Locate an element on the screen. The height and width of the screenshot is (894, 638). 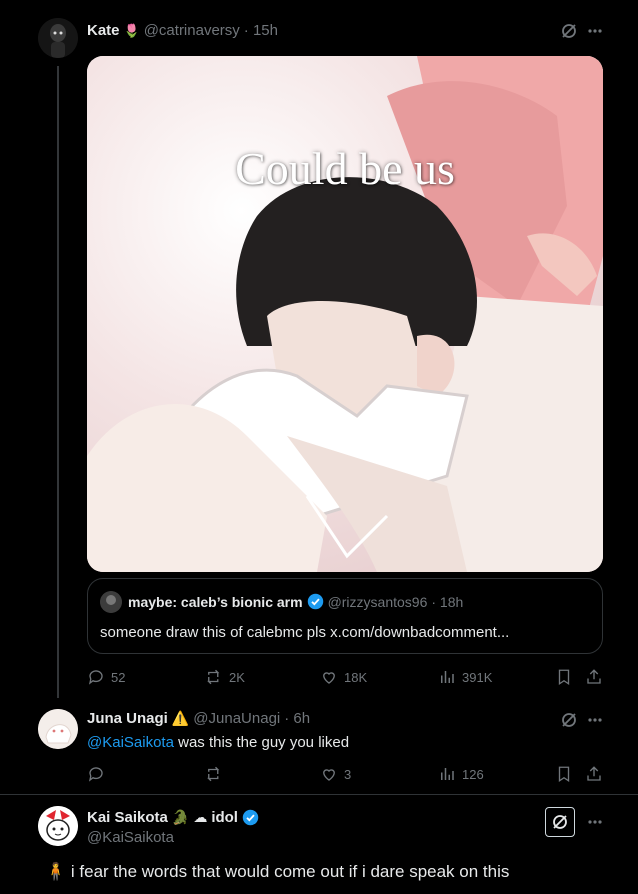
cloud-icon: ☁ is located at coordinates (200, 817).